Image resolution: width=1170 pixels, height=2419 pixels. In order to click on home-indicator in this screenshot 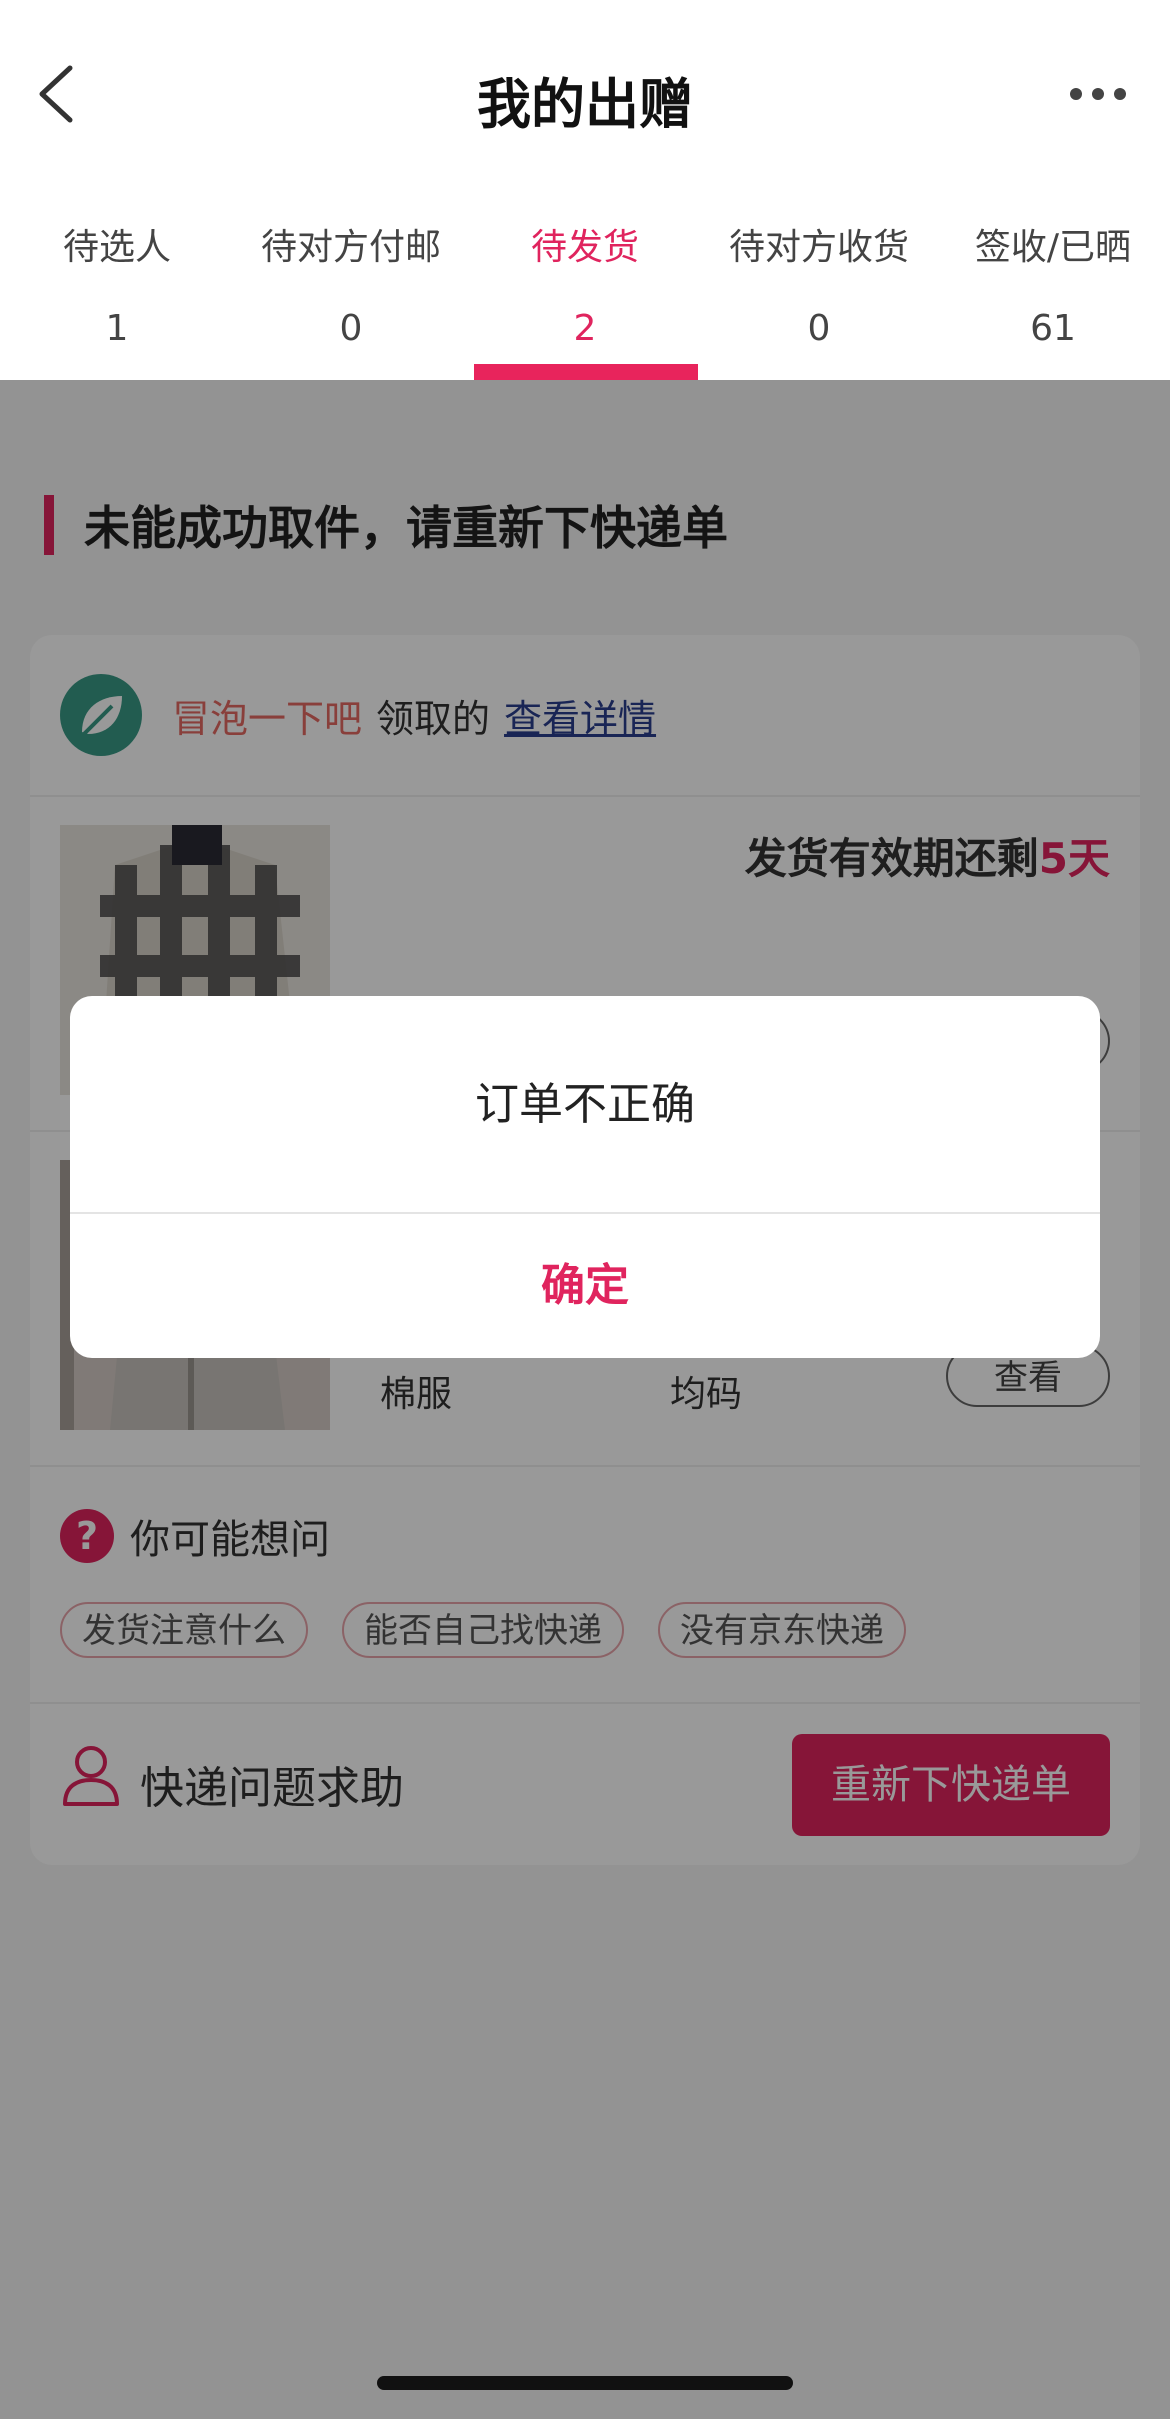, I will do `click(585, 2383)`.